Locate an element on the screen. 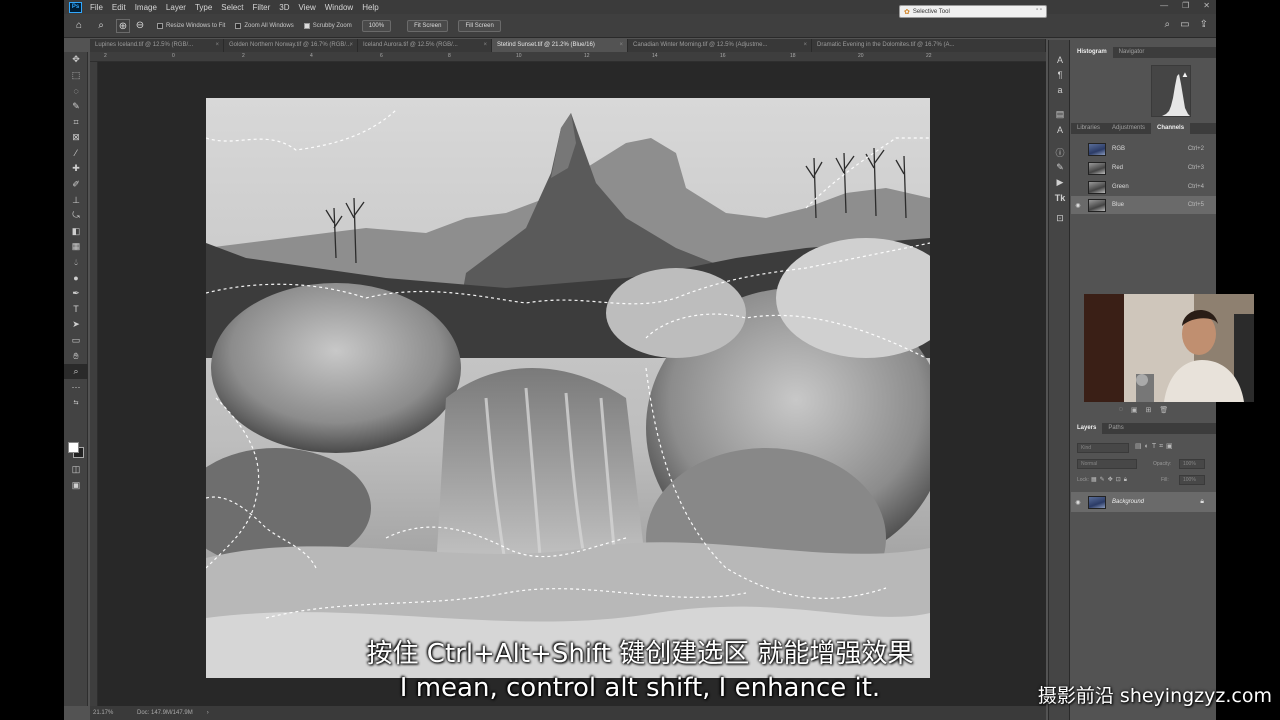  character-styles-icon: A is located at coordinates (1060, 129).